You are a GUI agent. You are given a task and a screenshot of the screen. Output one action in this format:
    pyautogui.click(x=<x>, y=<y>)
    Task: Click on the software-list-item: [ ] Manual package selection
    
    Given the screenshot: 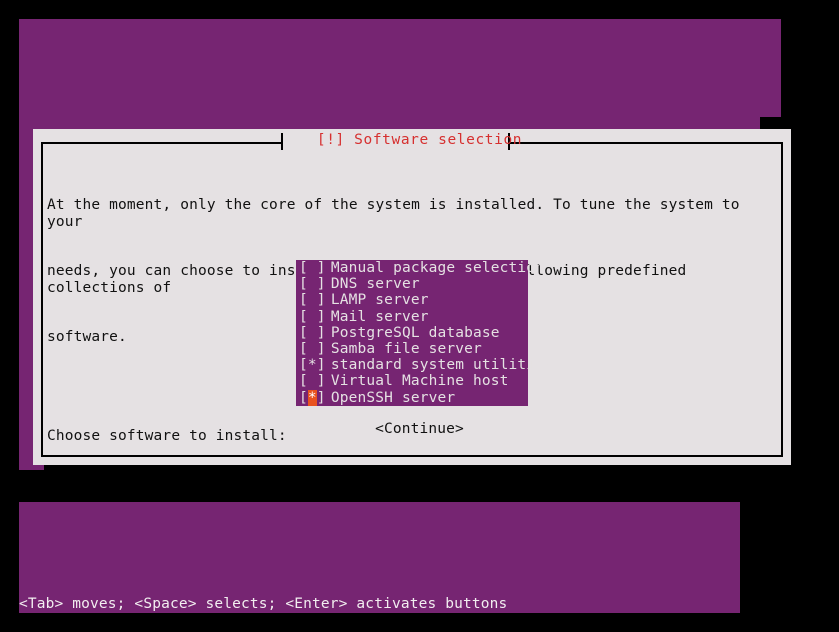 What is the action you would take?
    pyautogui.click(x=420, y=268)
    